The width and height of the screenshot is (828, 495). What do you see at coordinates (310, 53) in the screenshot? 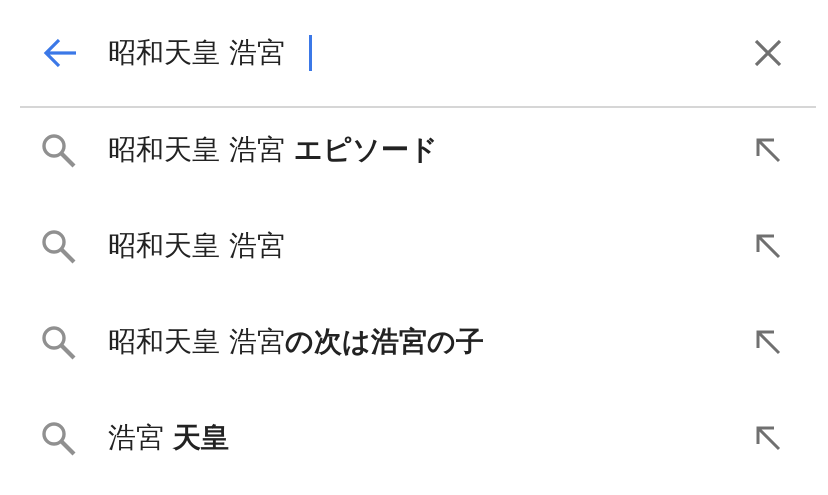
I see `text-caret` at bounding box center [310, 53].